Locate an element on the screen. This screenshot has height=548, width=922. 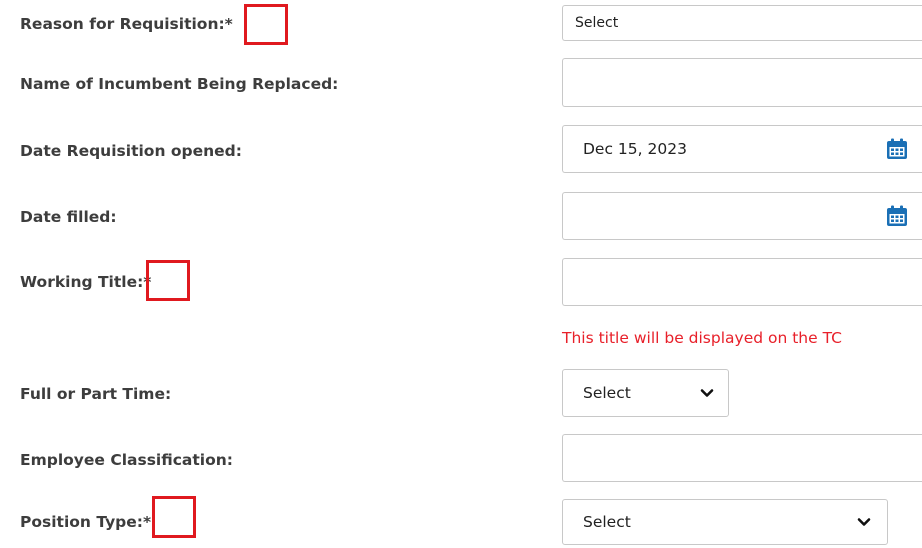
position-type-select: Select is located at coordinates (725, 522).